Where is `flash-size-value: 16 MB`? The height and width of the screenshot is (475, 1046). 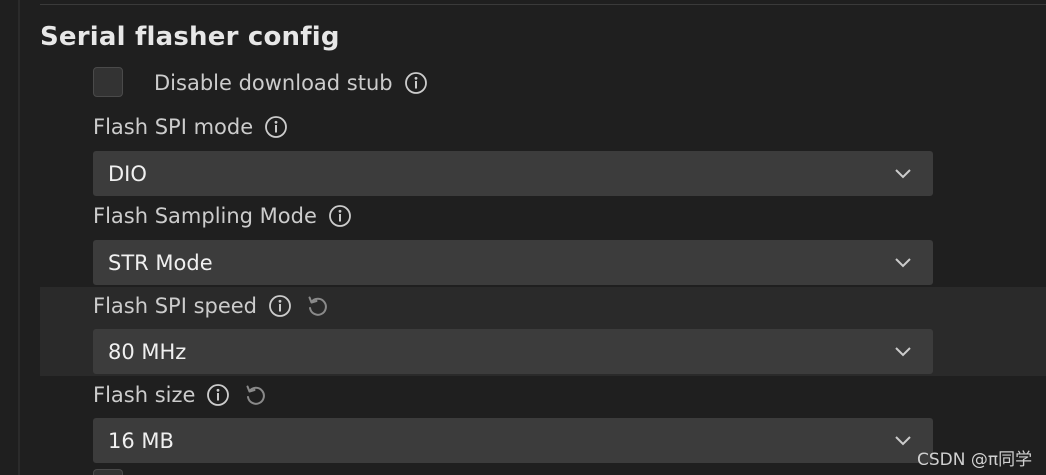
flash-size-value: 16 MB is located at coordinates (141, 441).